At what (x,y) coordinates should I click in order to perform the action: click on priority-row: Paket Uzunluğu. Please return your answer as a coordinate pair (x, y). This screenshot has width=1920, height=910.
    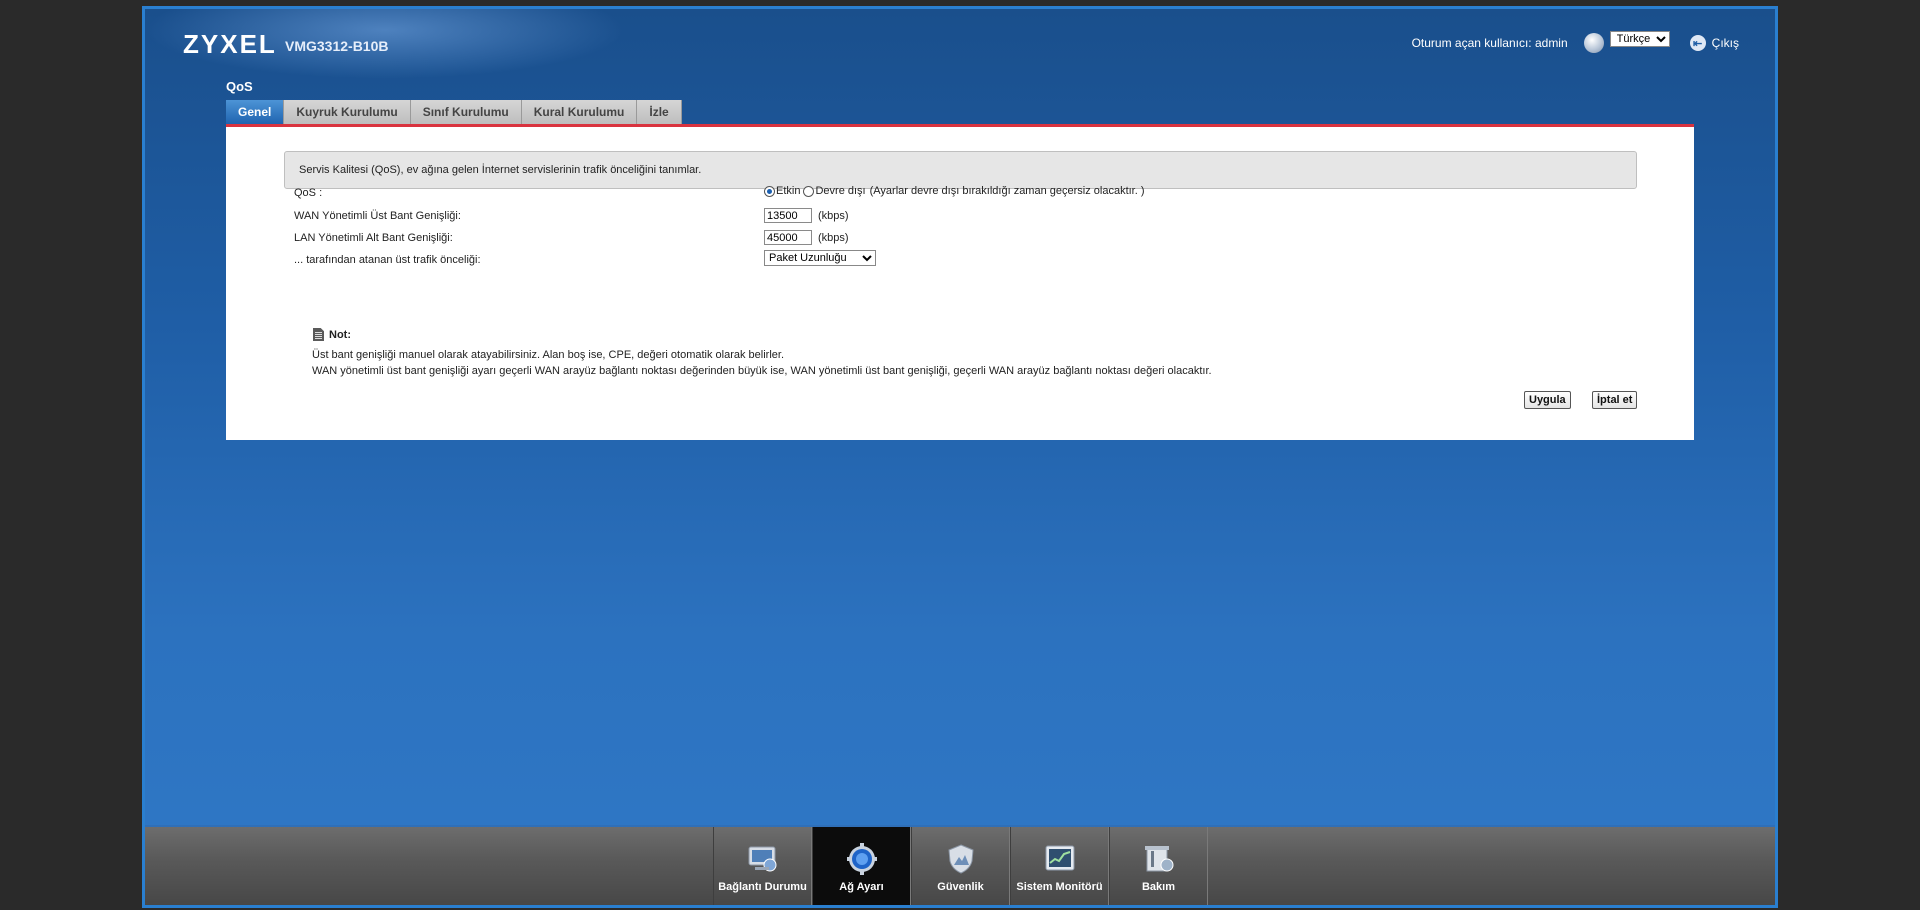
    Looking at the image, I should click on (820, 258).